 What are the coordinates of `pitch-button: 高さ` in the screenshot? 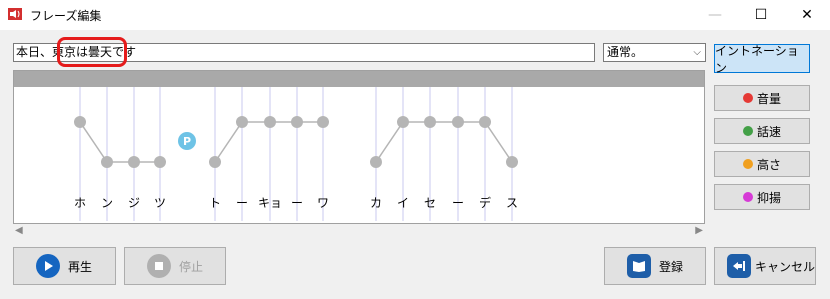 It's located at (762, 164).